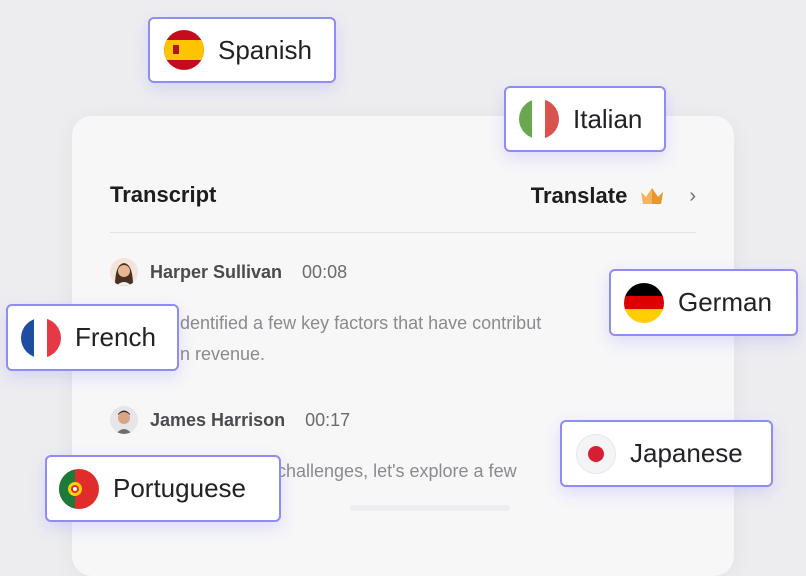 This screenshot has width=806, height=576. Describe the element at coordinates (430, 508) in the screenshot. I see `placeholder-line` at that location.